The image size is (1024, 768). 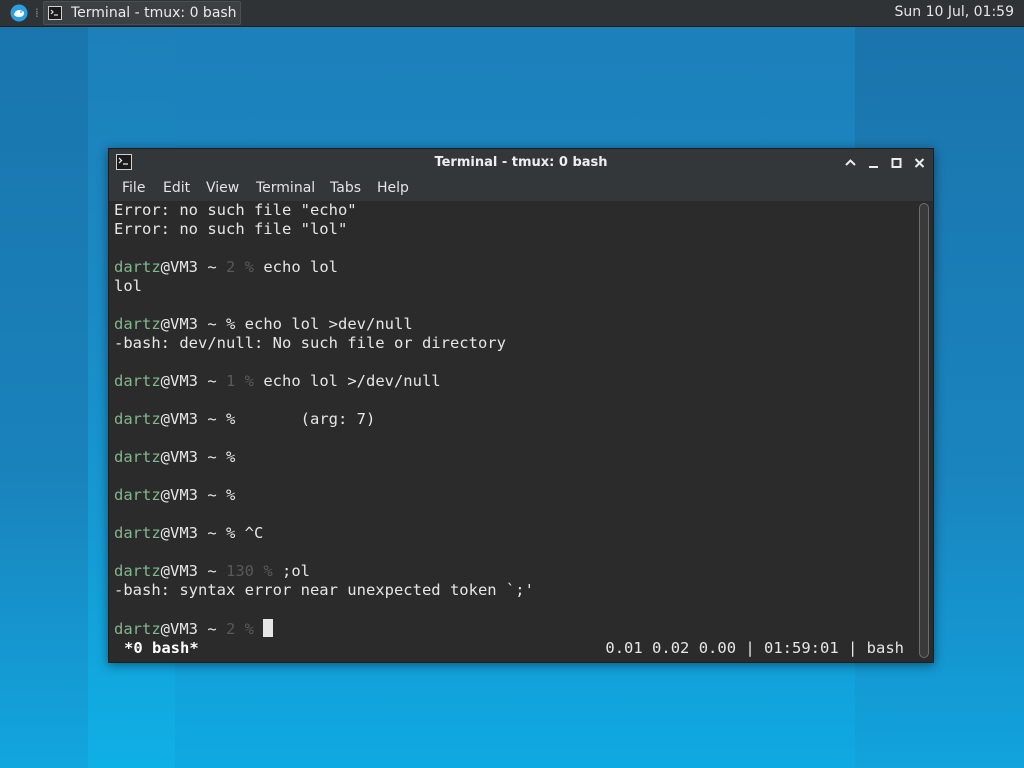 I want to click on tmux-status-right: 0.01 0.02 0.00 | 01:59:01 | bash, so click(x=754, y=648).